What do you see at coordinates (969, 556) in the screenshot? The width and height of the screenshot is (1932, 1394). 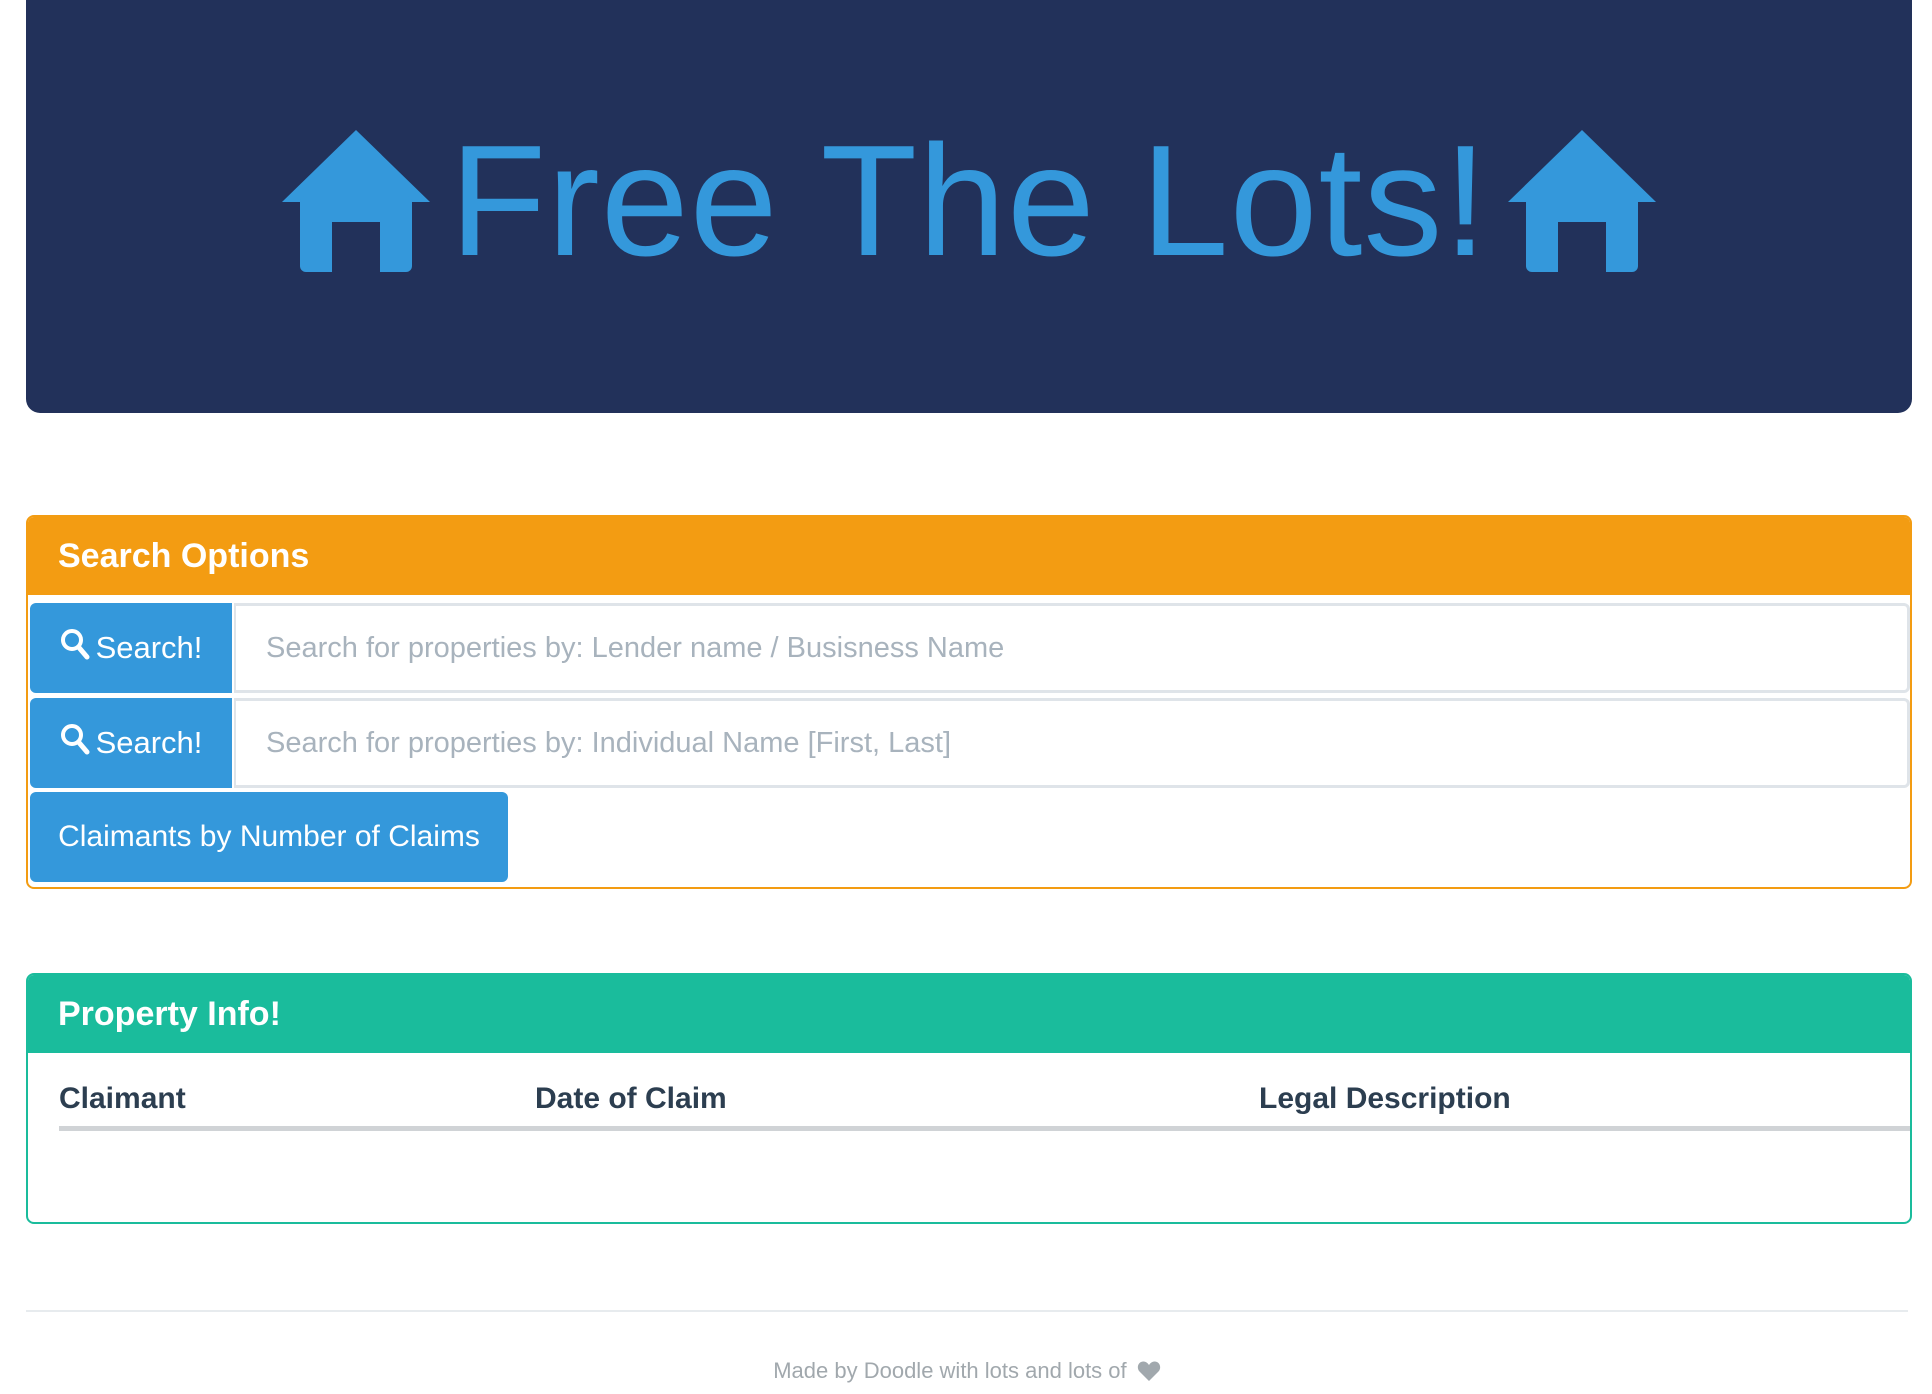 I see `search-options-heading: Search Options` at bounding box center [969, 556].